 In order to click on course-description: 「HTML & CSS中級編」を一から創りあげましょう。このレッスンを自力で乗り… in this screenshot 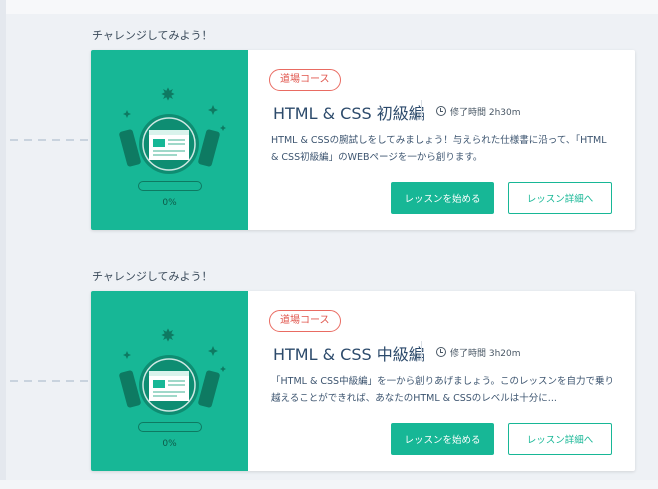, I will do `click(443, 390)`.